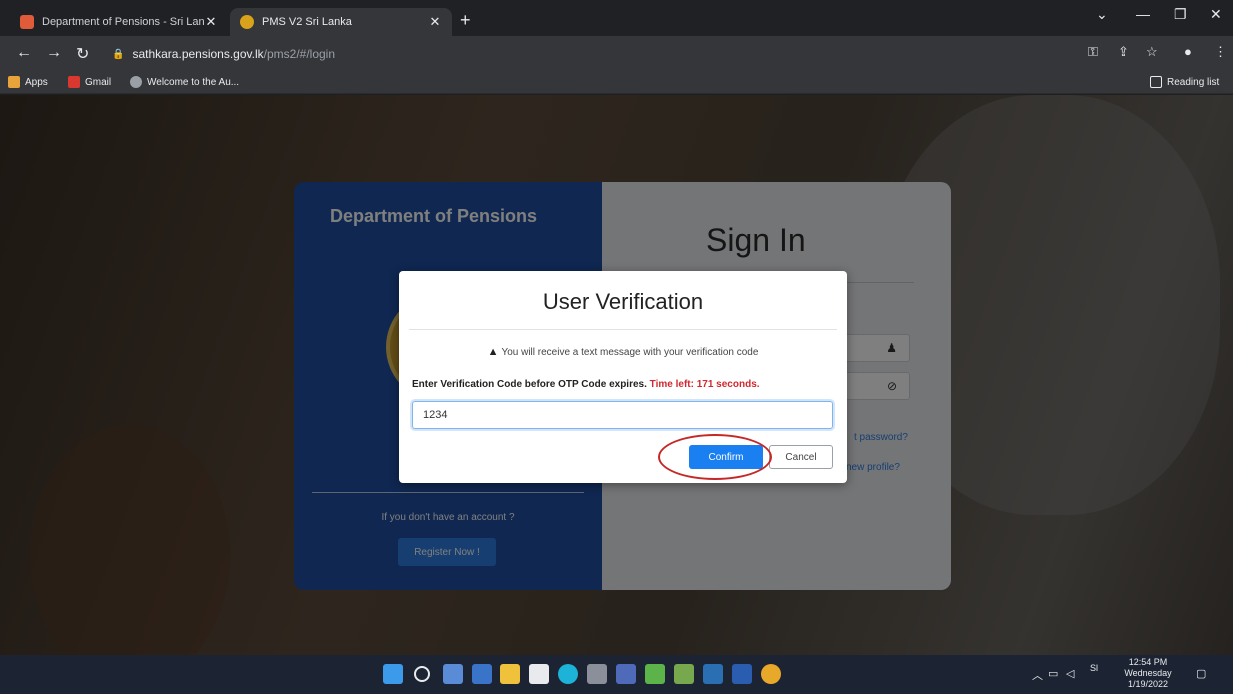 The width and height of the screenshot is (1233, 694). What do you see at coordinates (801, 457) in the screenshot?
I see `cancel-button: Cancel` at bounding box center [801, 457].